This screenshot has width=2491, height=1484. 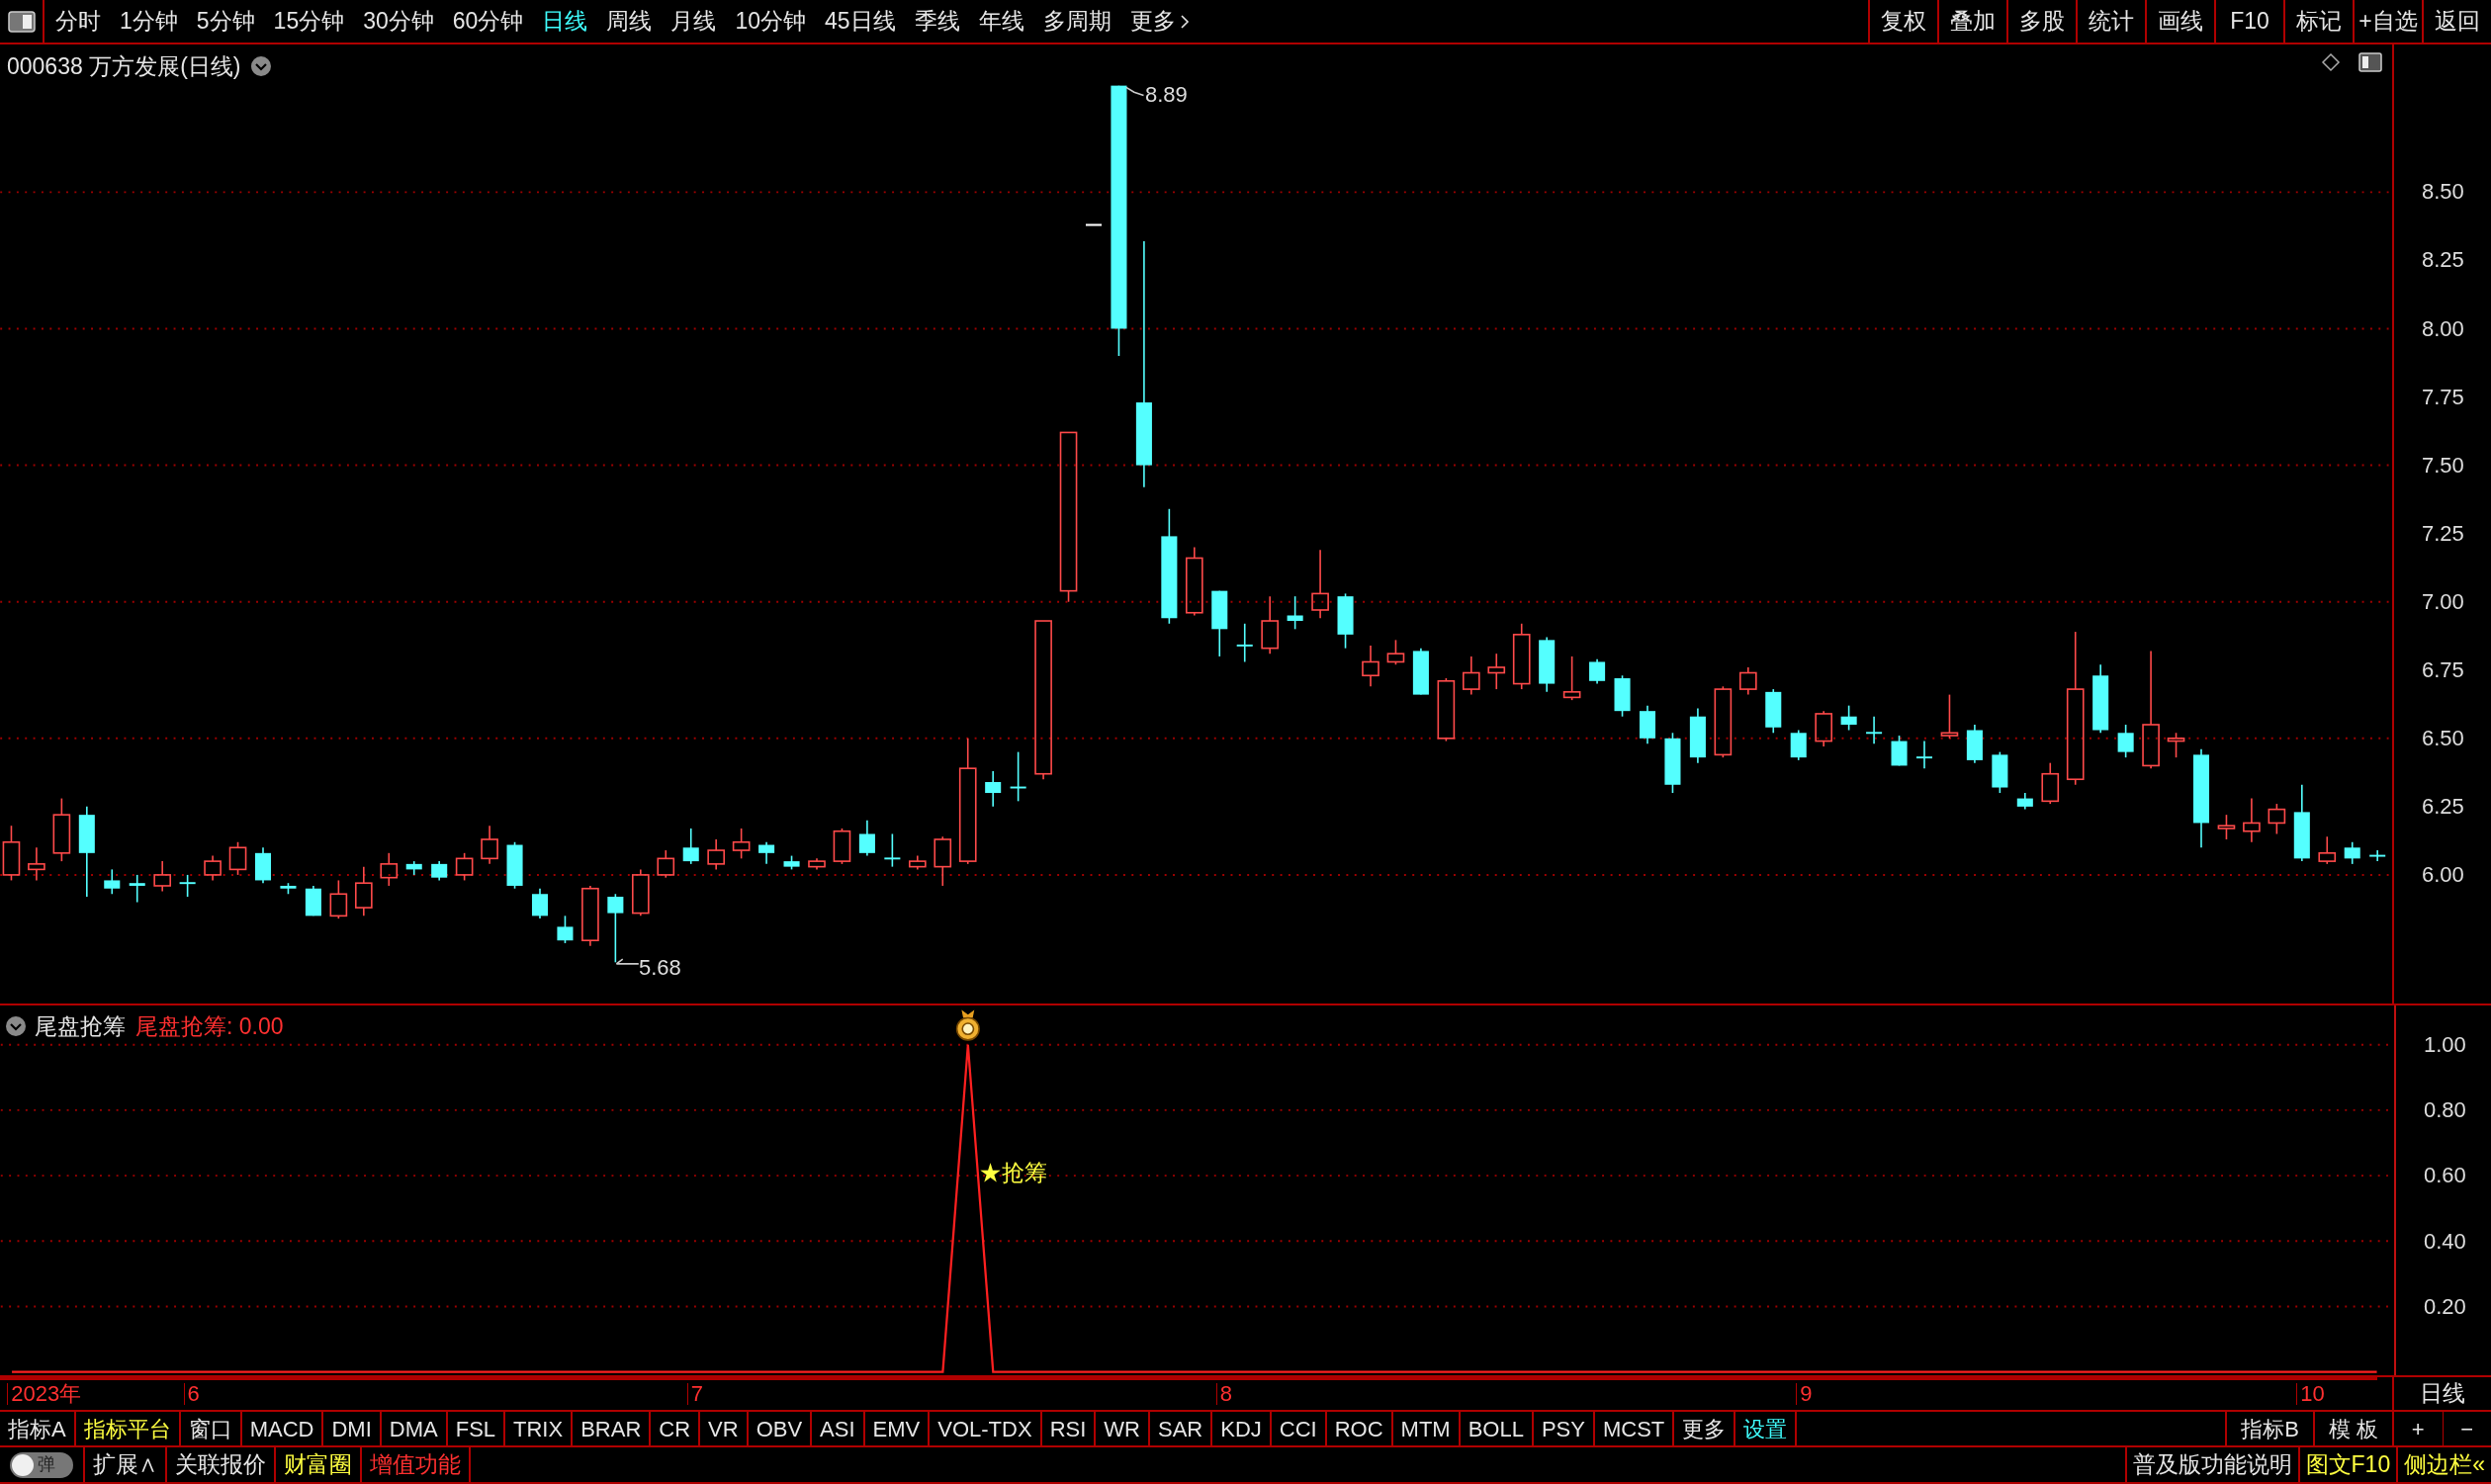 I want to click on panel-toggle-icon, so click(x=21, y=22).